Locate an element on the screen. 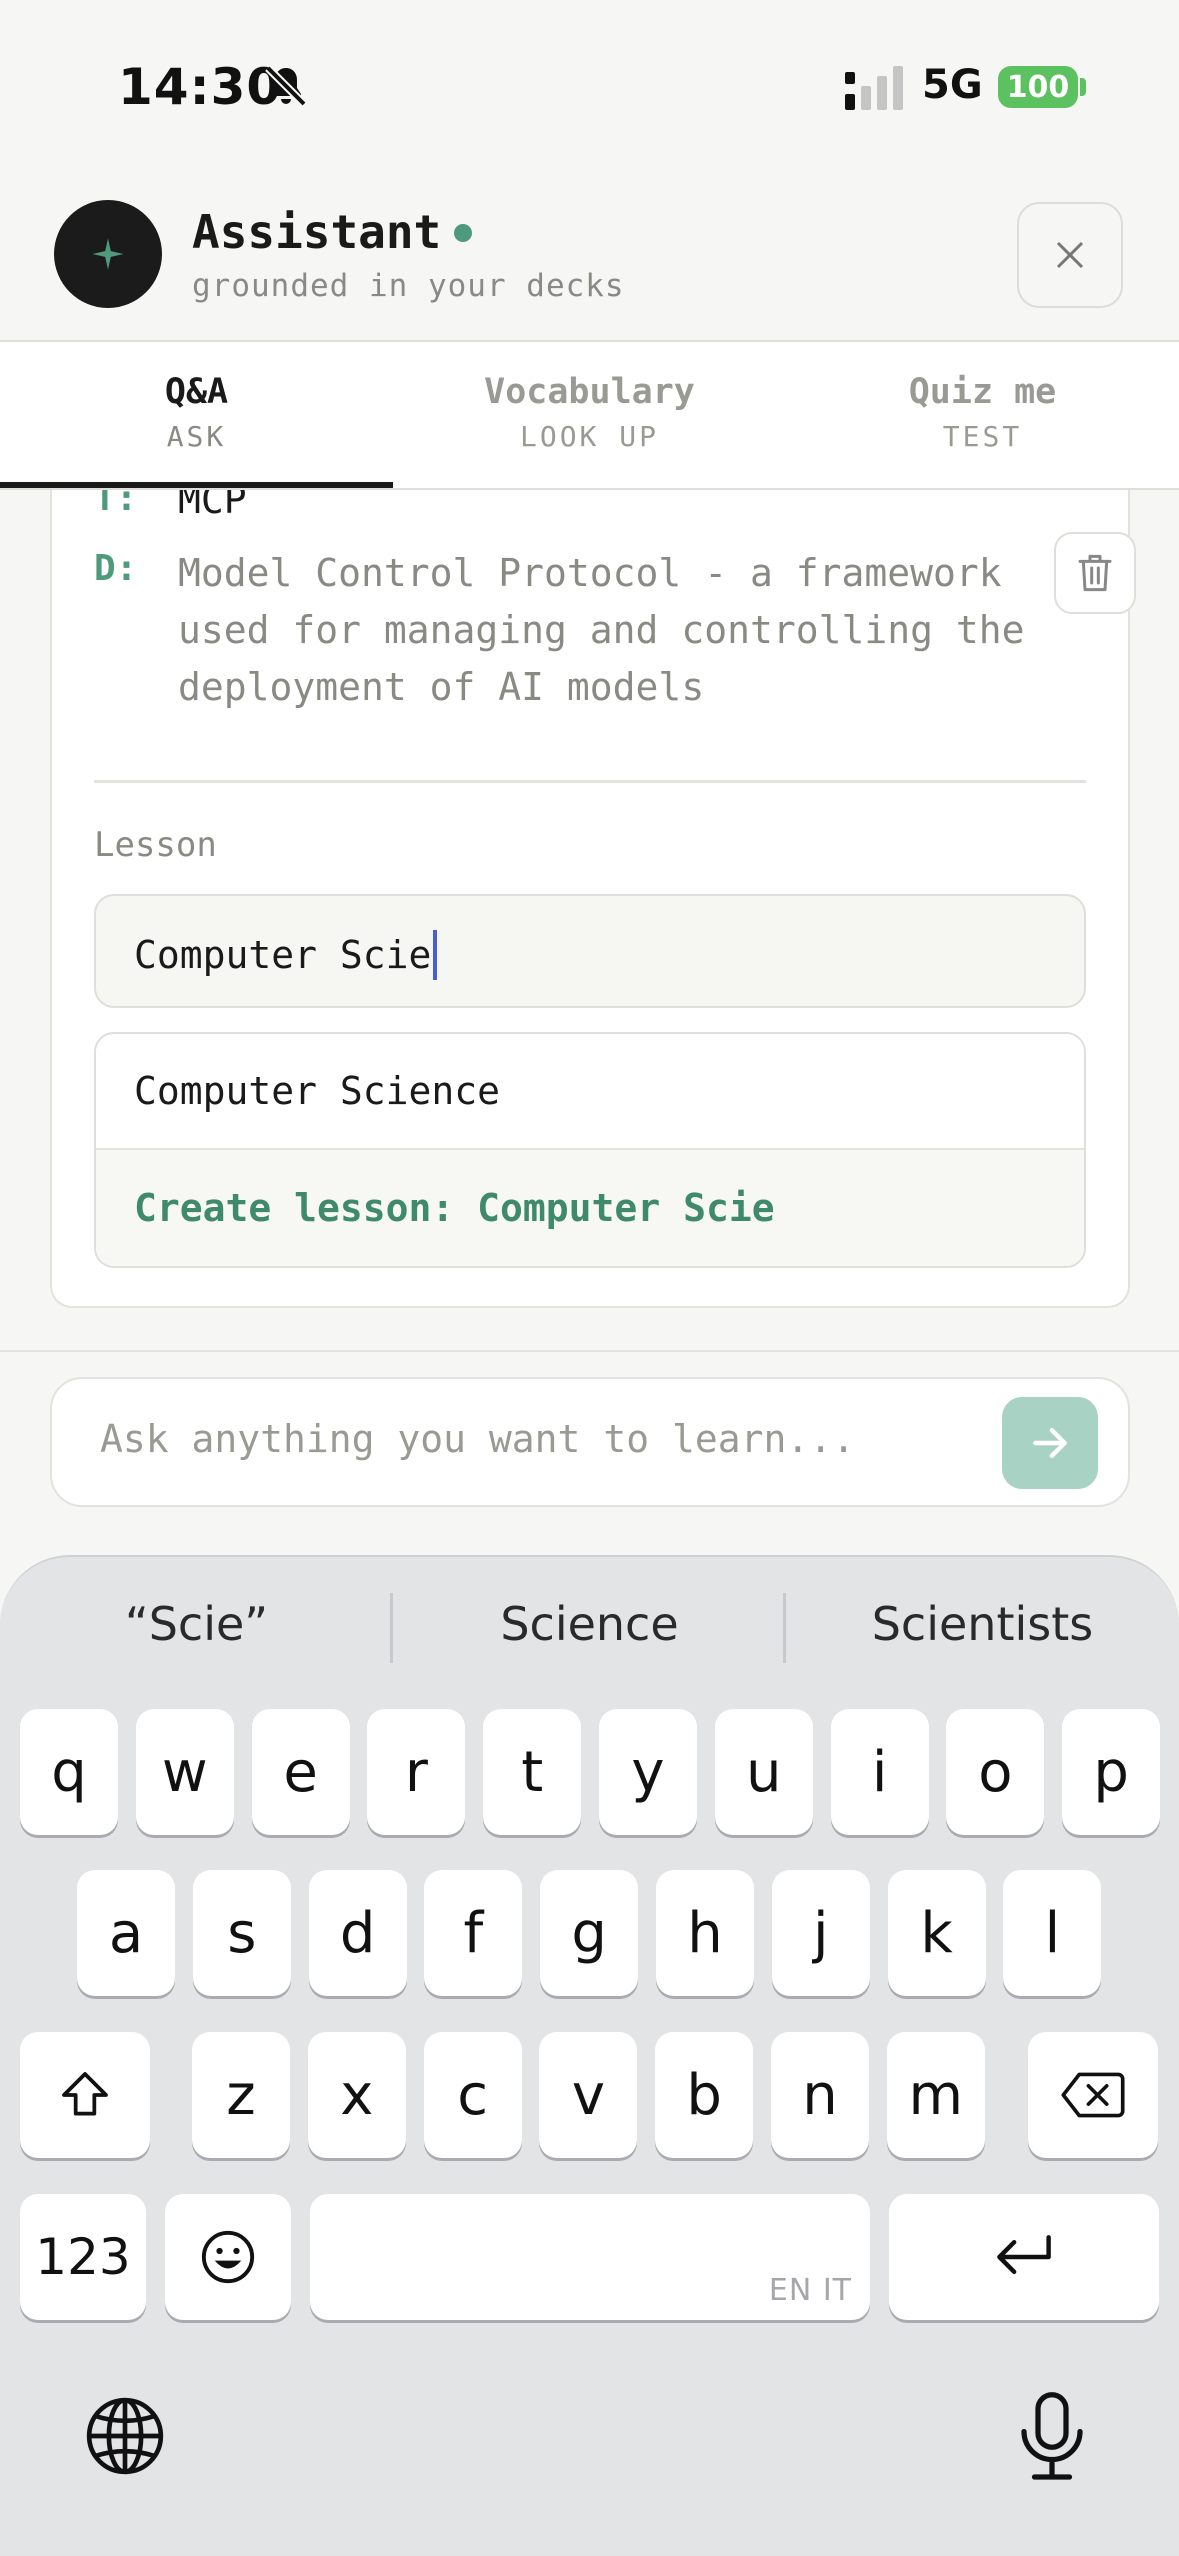 The height and width of the screenshot is (2556, 1179). key-l: l is located at coordinates (1052, 1933).